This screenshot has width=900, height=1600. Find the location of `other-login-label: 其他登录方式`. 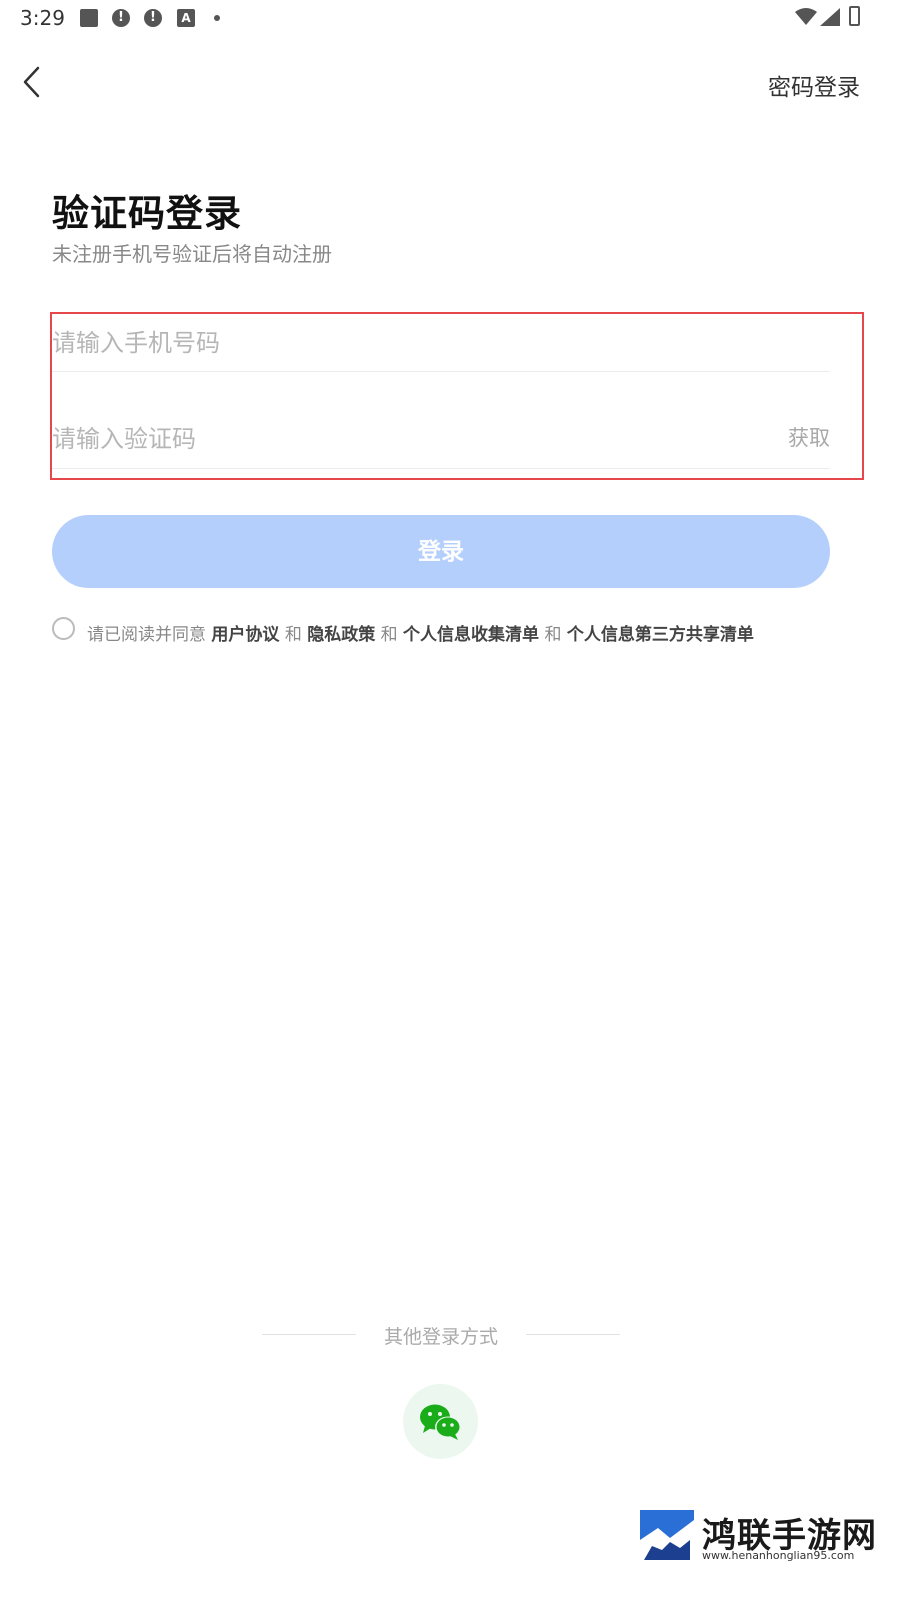

other-login-label: 其他登录方式 is located at coordinates (440, 1337).